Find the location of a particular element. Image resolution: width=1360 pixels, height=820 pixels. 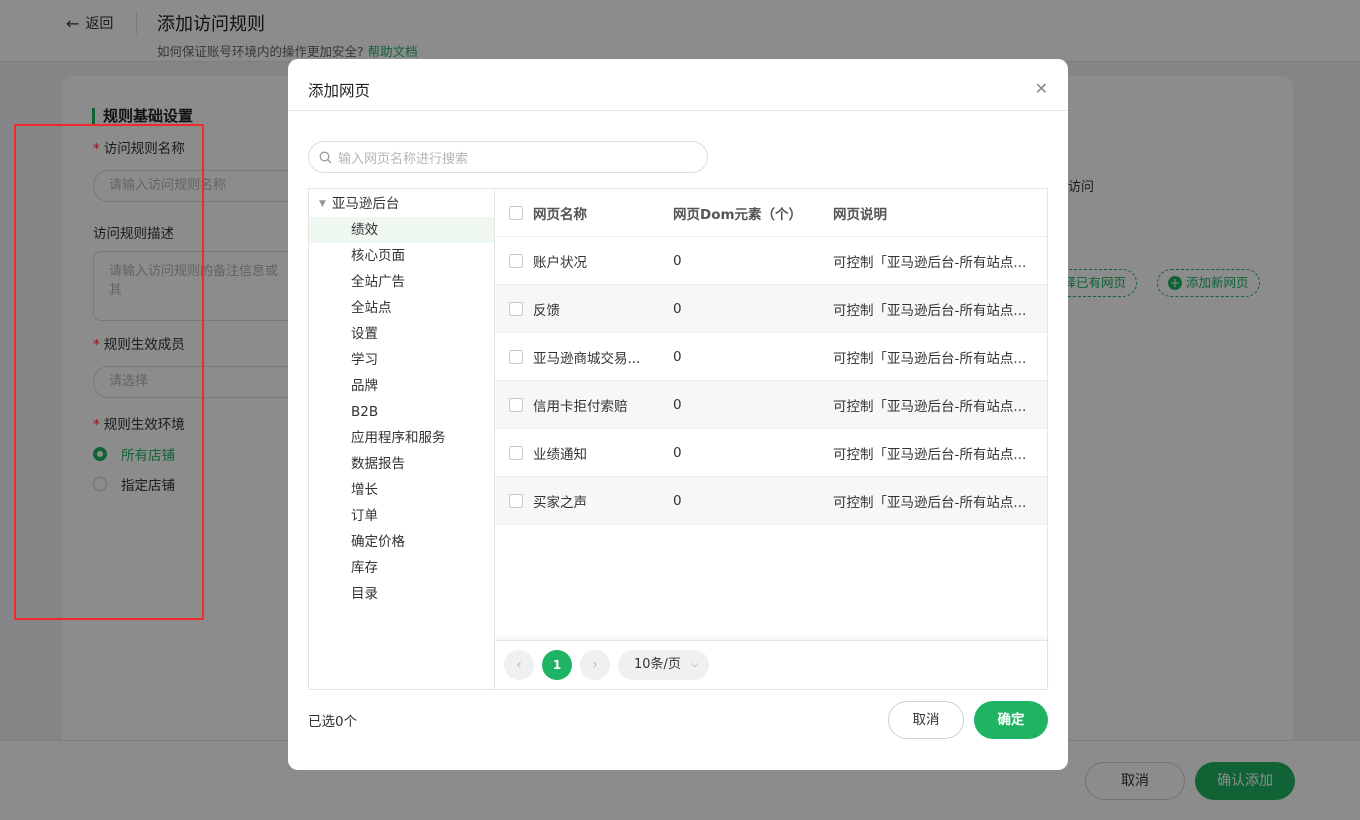

col-description: 网页说明 is located at coordinates (860, 214).